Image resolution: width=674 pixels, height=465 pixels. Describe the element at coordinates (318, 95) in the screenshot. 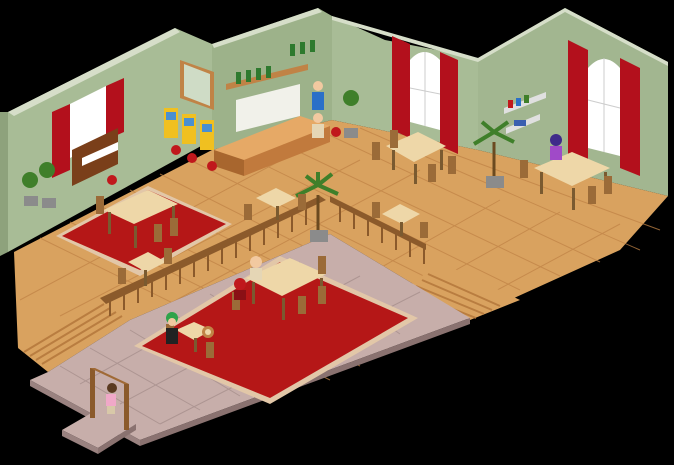

I see `bartender-avatar` at that location.